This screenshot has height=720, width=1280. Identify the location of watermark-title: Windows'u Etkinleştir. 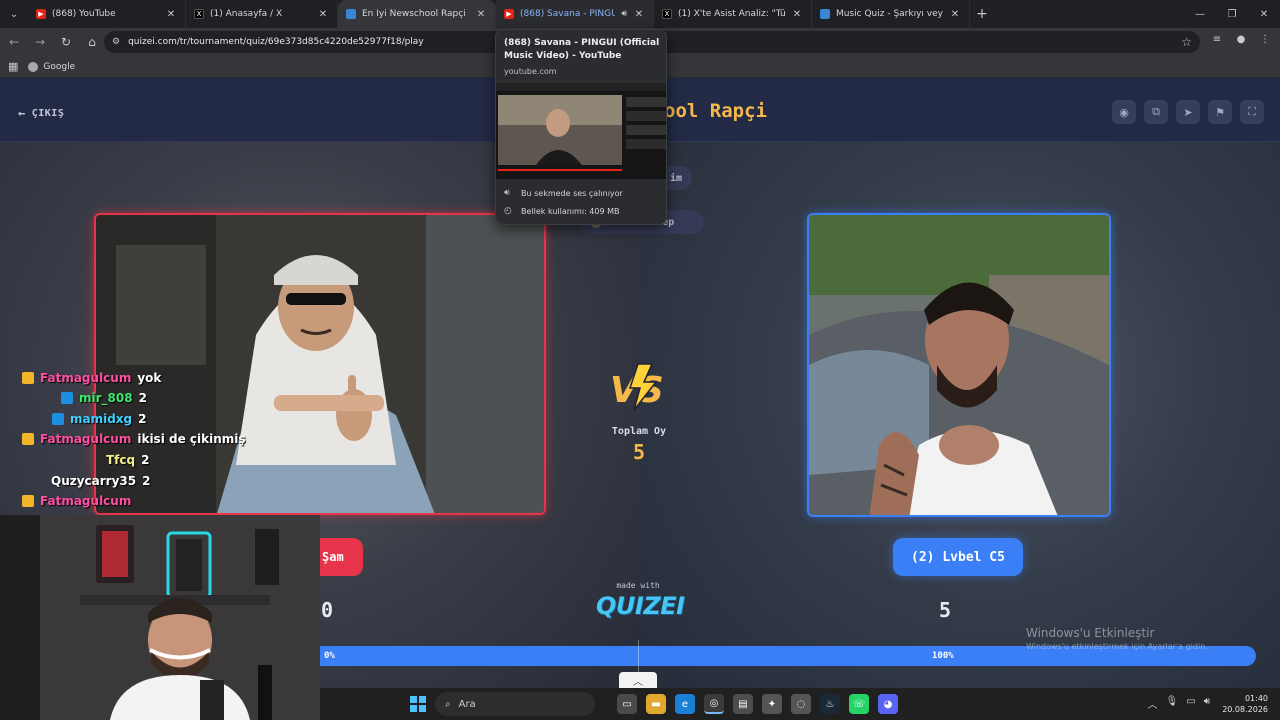
(1090, 633).